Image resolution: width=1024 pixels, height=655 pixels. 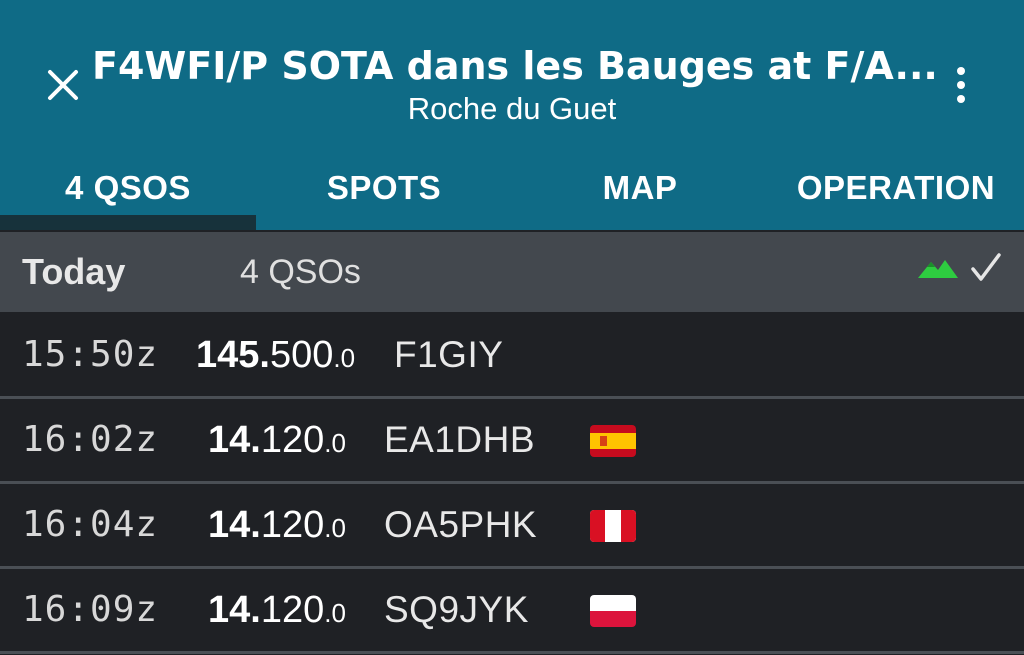 I want to click on tab-spots: SPOTS, so click(x=384, y=190).